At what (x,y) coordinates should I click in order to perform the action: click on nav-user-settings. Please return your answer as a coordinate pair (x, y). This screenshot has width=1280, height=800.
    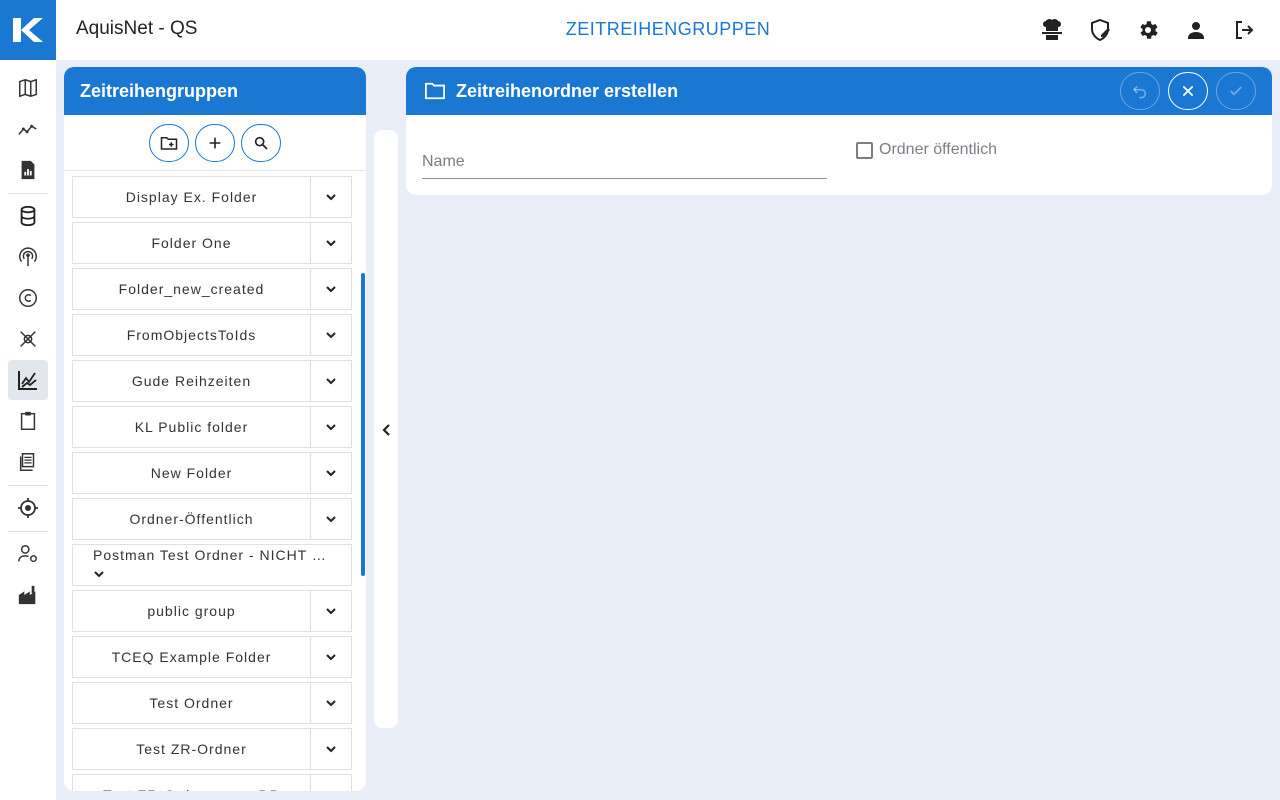
    Looking at the image, I should click on (28, 554).